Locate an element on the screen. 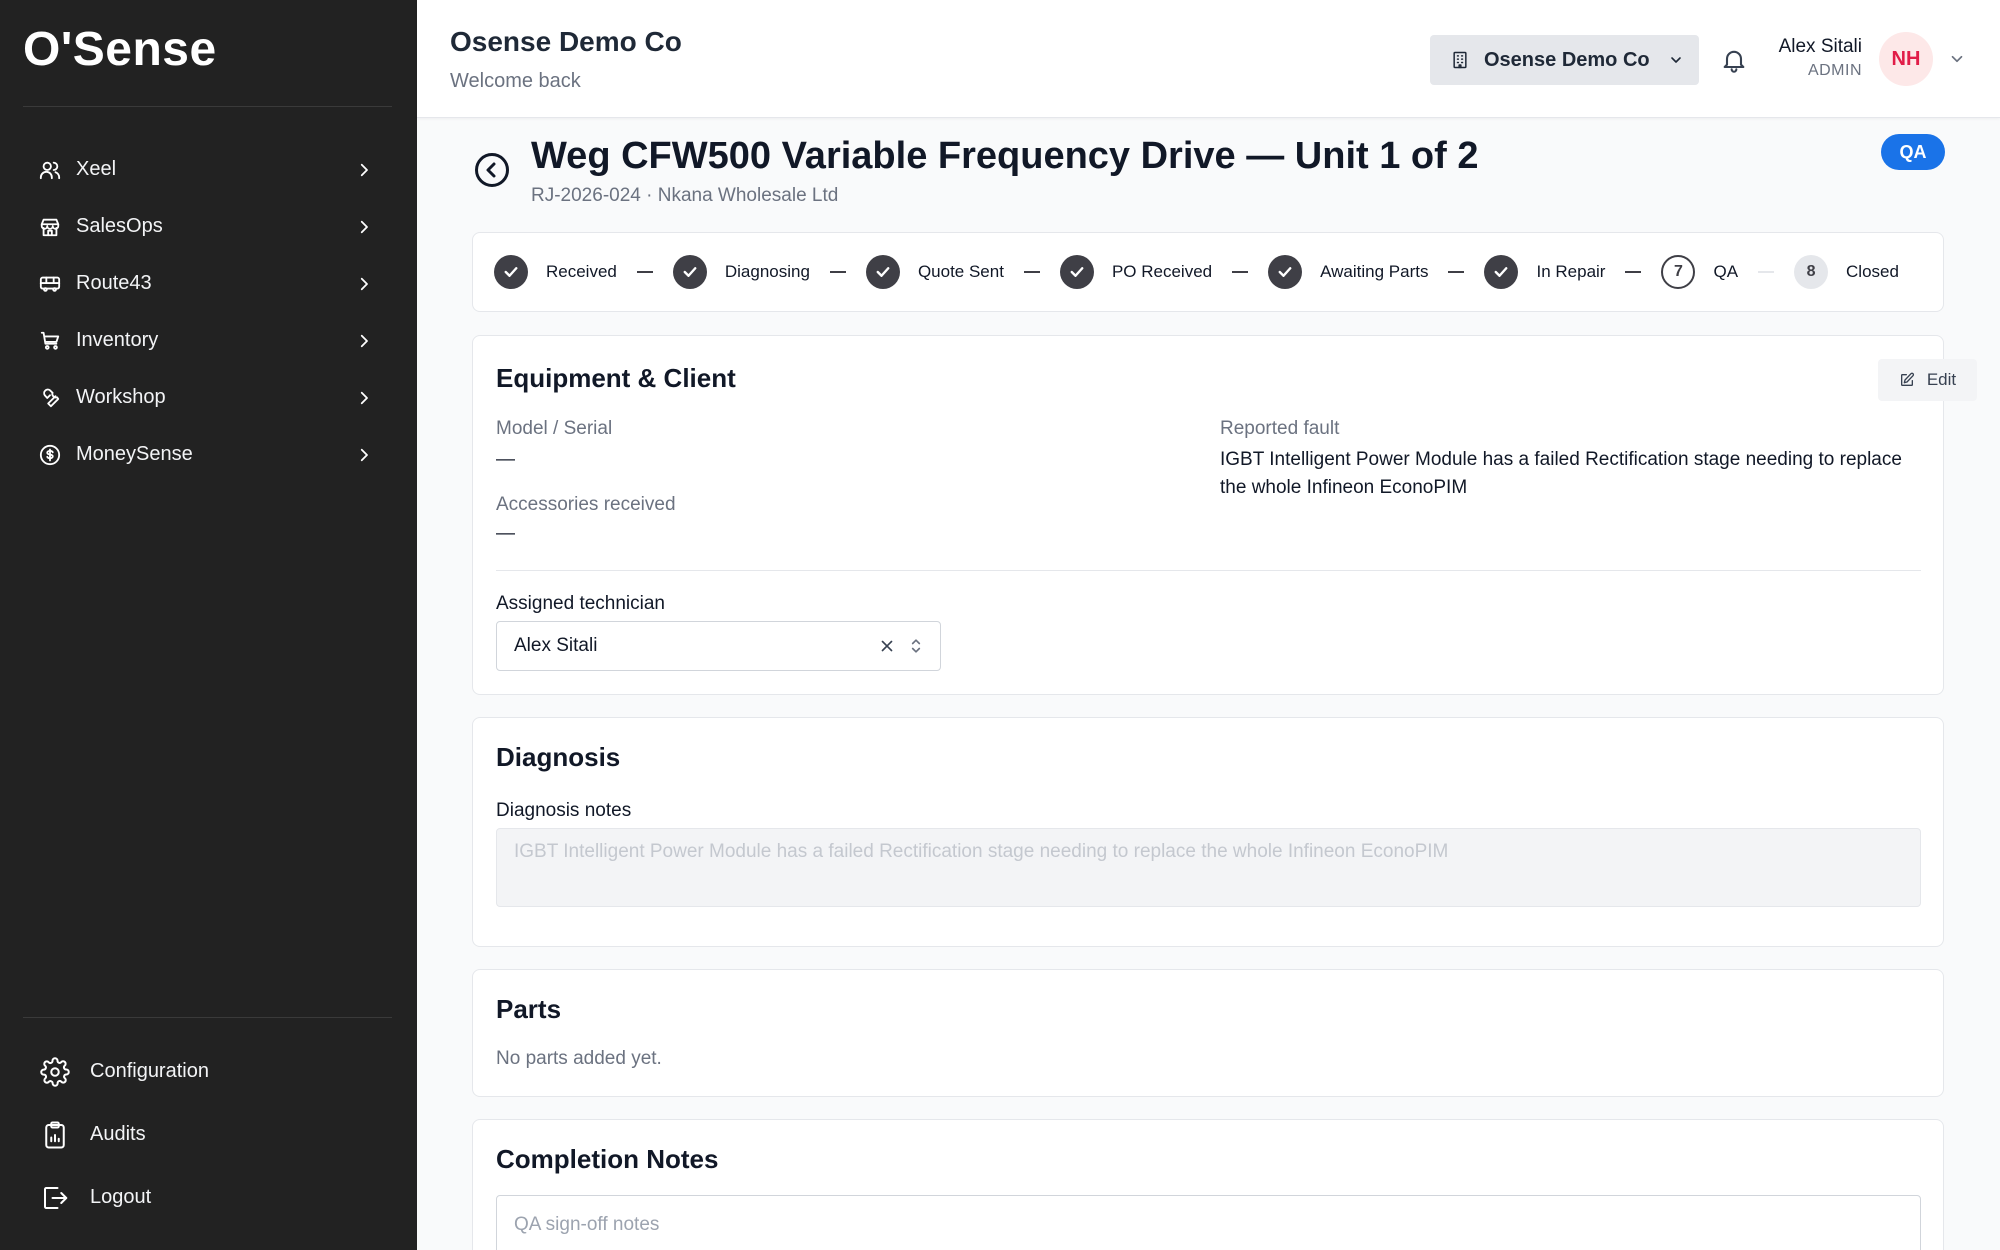 The image size is (2000, 1250). cart-icon is located at coordinates (50, 341).